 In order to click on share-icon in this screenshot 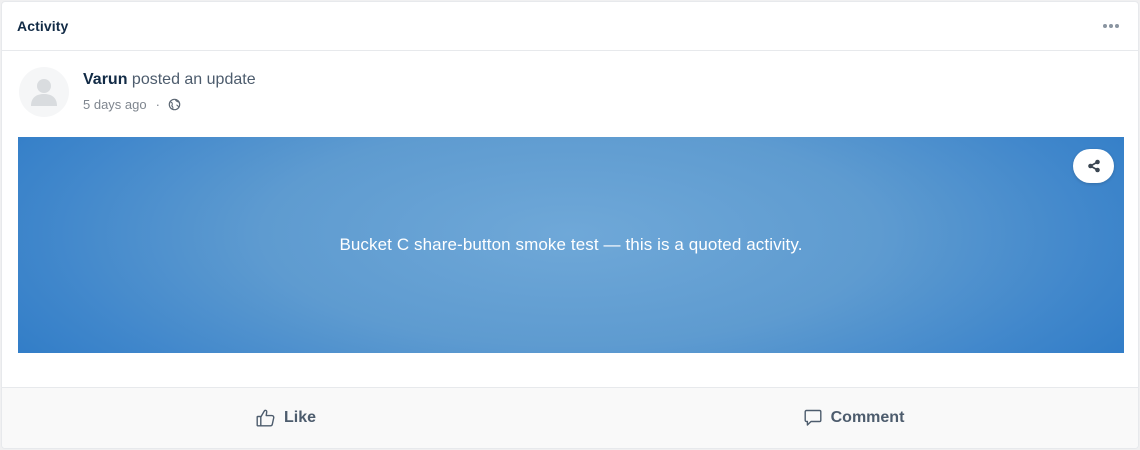, I will do `click(1093, 166)`.